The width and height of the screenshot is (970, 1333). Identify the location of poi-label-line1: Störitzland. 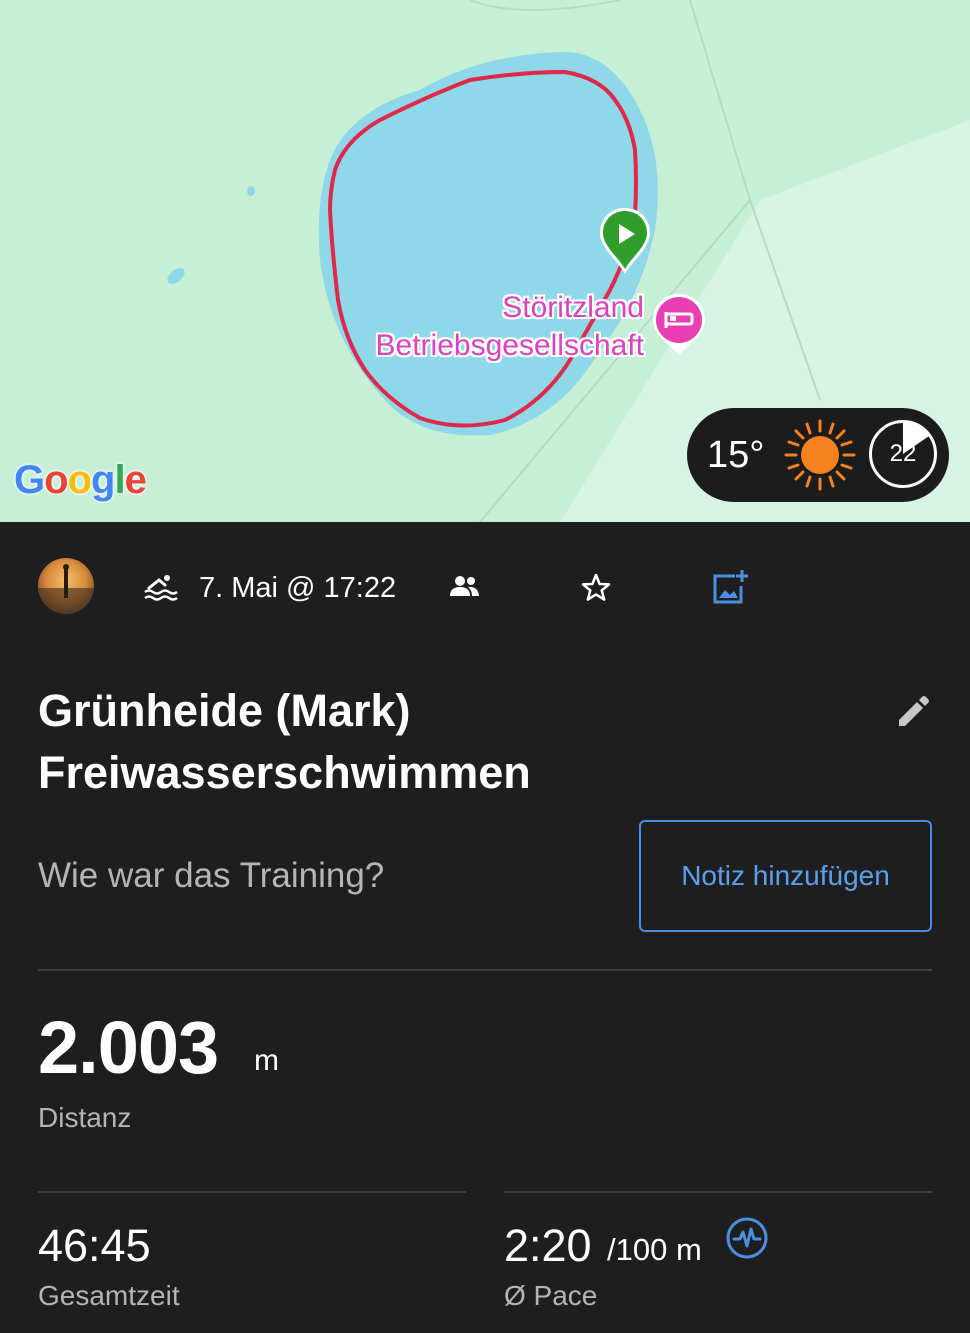
(542, 308).